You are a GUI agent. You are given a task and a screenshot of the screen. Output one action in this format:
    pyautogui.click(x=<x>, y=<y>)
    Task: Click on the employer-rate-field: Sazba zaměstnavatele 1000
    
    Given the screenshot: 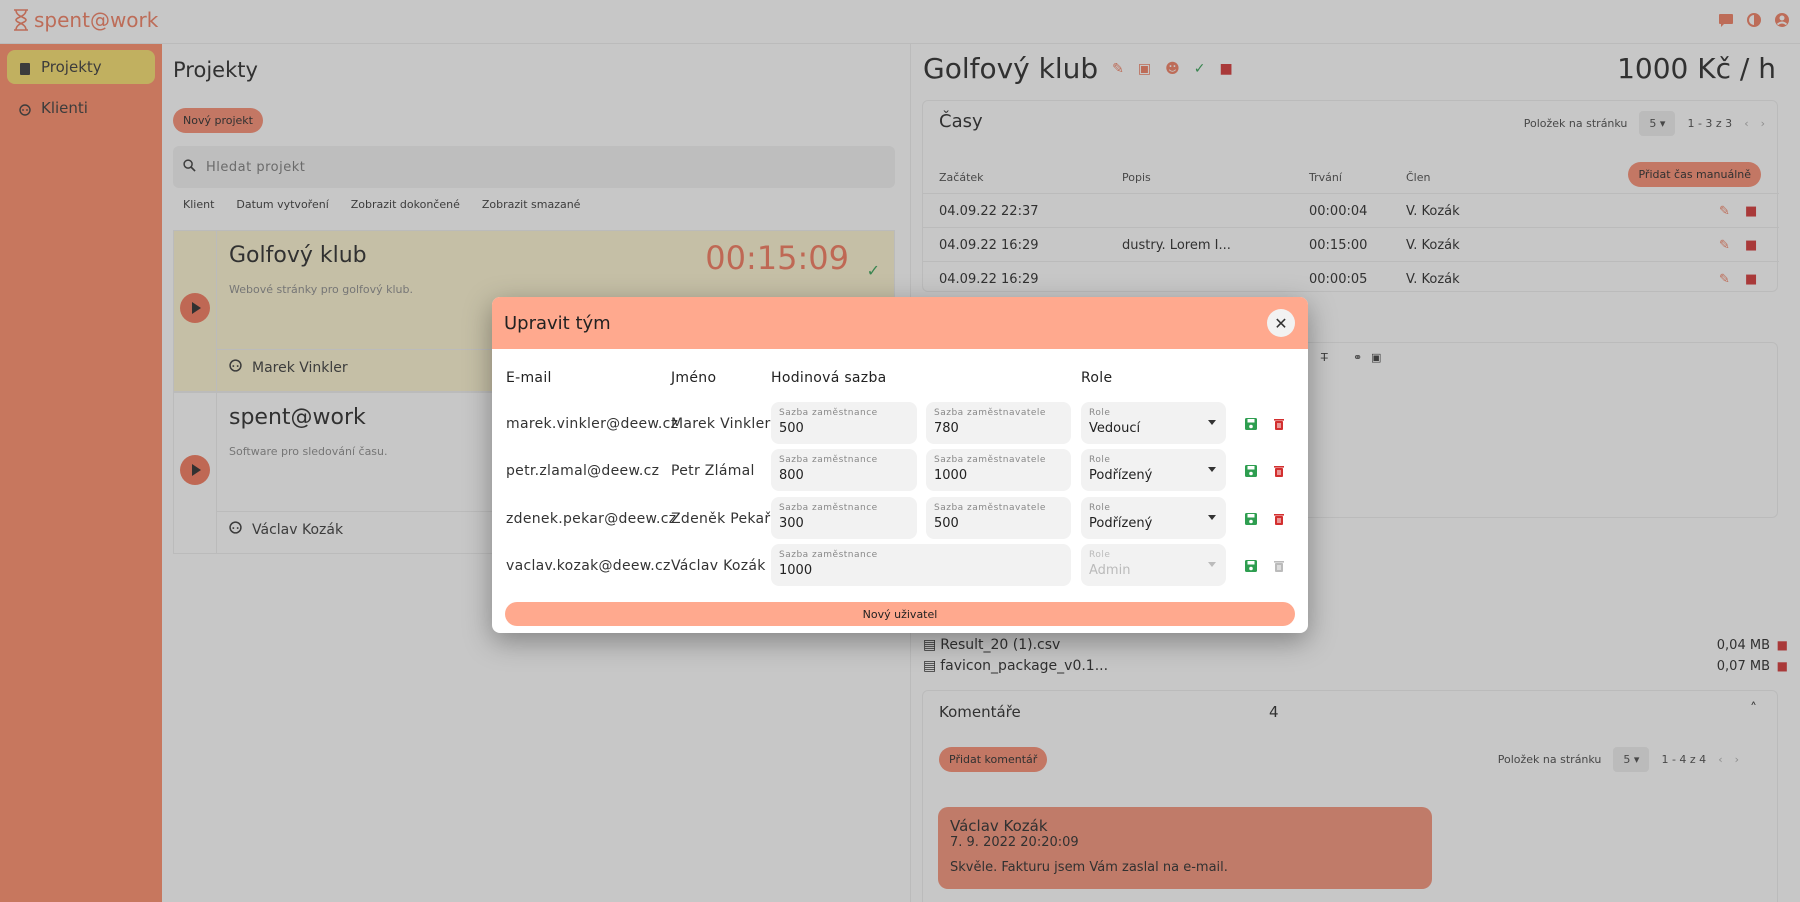 What is the action you would take?
    pyautogui.click(x=998, y=470)
    